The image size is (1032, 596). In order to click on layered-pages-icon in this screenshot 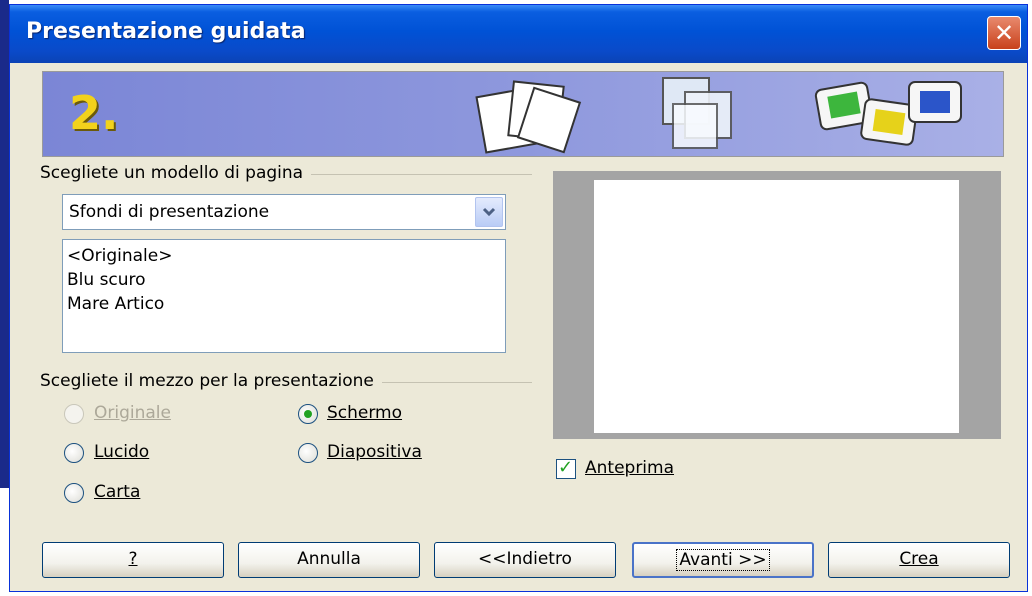, I will do `click(697, 113)`.